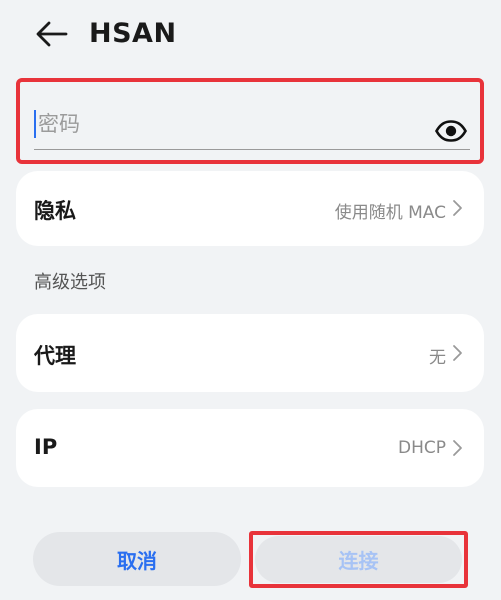  I want to click on text-cursor, so click(35, 124).